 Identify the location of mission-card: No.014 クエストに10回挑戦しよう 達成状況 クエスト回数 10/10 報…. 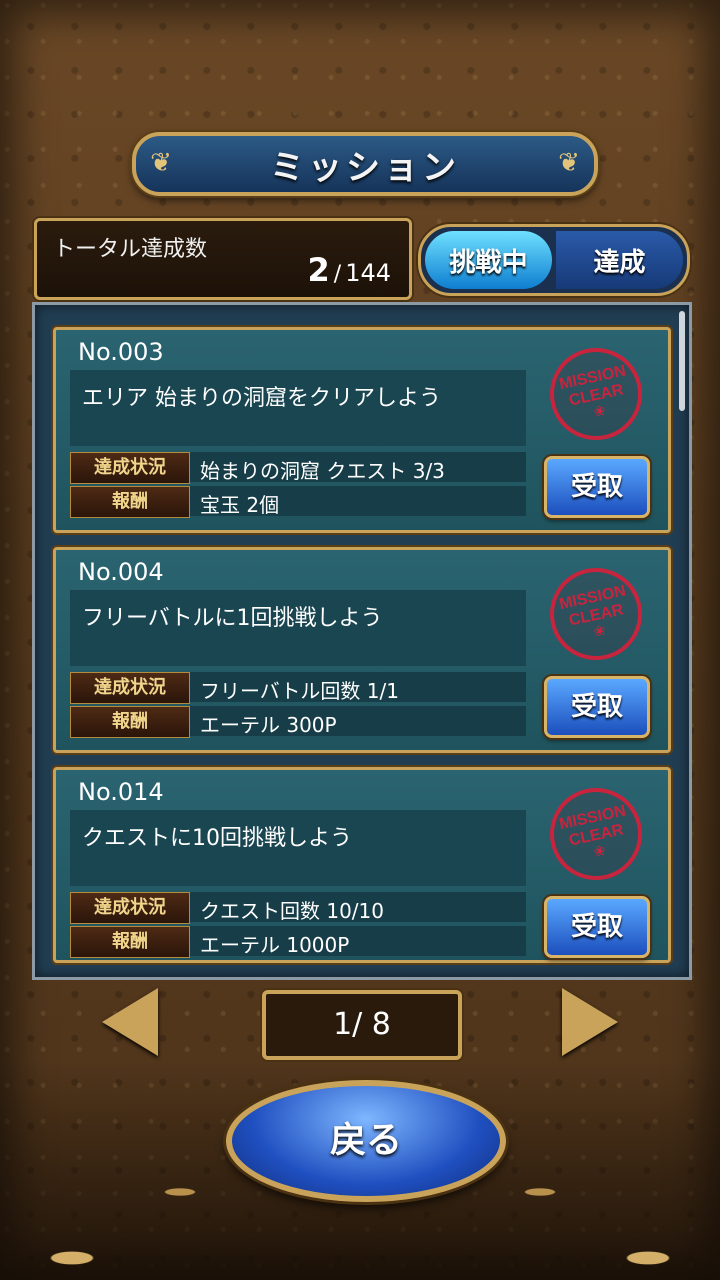
(362, 865).